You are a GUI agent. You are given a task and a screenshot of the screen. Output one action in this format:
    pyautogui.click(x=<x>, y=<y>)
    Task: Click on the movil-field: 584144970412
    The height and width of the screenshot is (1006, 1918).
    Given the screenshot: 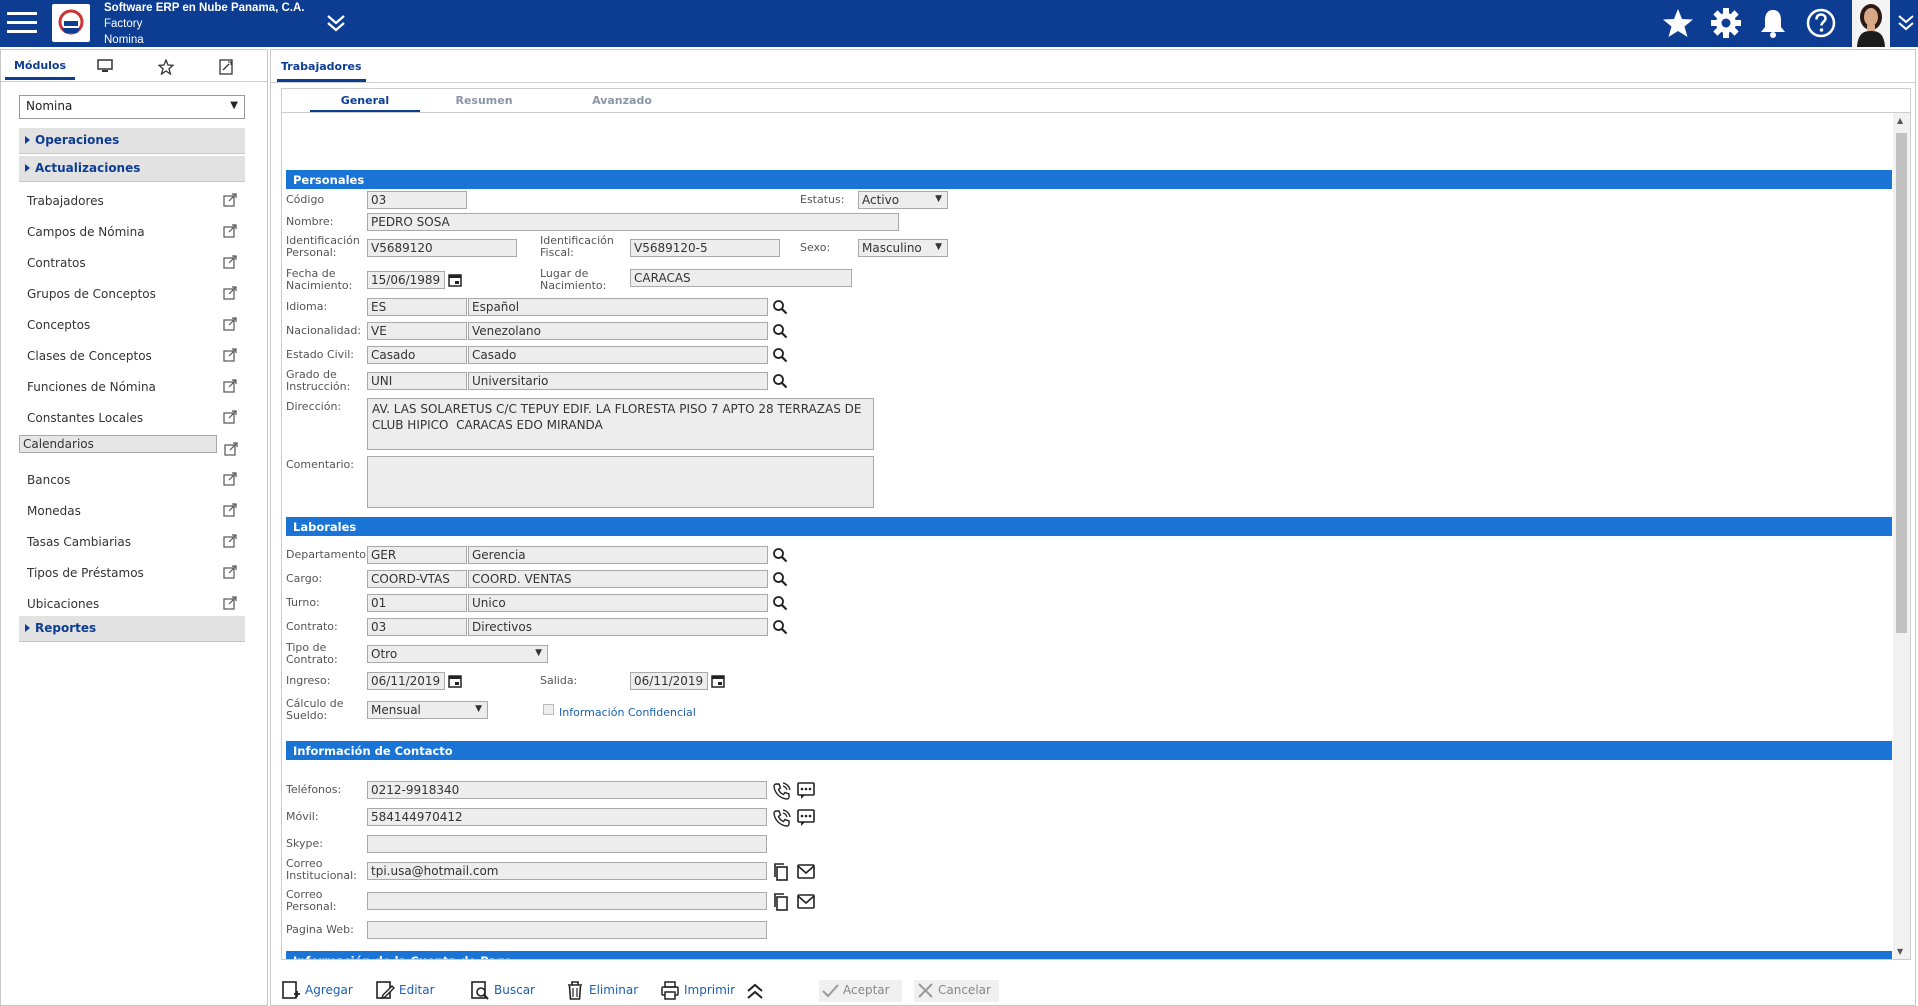 What is the action you would take?
    pyautogui.click(x=567, y=817)
    